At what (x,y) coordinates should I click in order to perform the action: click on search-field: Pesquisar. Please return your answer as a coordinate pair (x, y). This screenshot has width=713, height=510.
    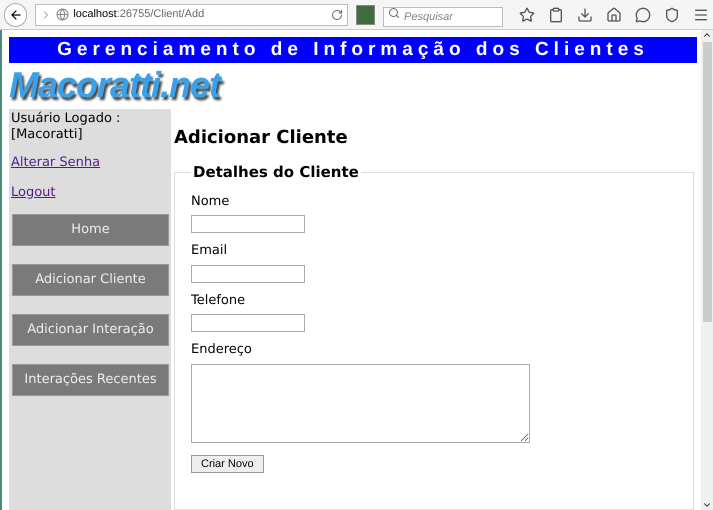
    Looking at the image, I should click on (443, 16).